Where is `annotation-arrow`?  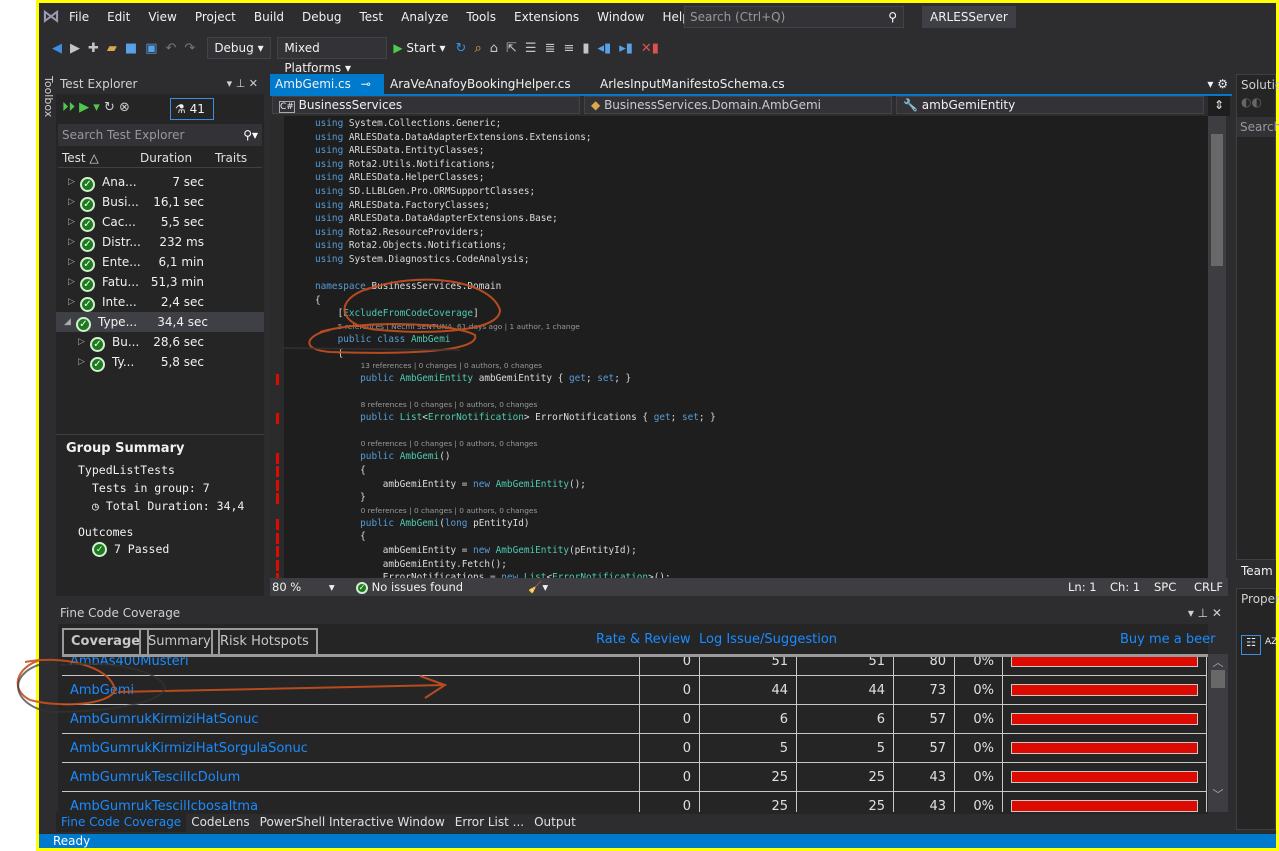
annotation-arrow is located at coordinates (282, 687).